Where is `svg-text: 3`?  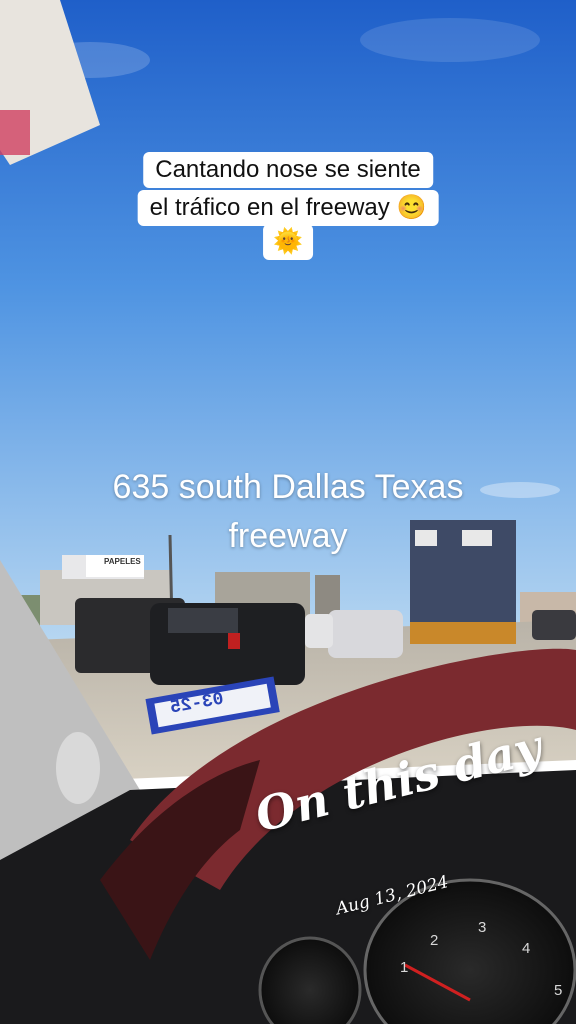 svg-text: 3 is located at coordinates (482, 927).